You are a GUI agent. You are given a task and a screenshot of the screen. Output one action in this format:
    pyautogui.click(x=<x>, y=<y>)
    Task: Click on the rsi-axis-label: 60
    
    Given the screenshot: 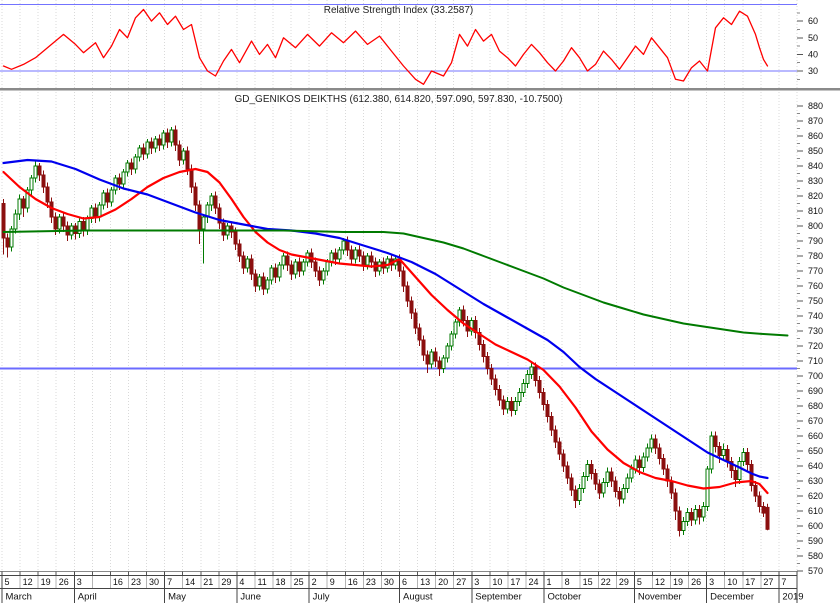 What is the action you would take?
    pyautogui.click(x=813, y=21)
    